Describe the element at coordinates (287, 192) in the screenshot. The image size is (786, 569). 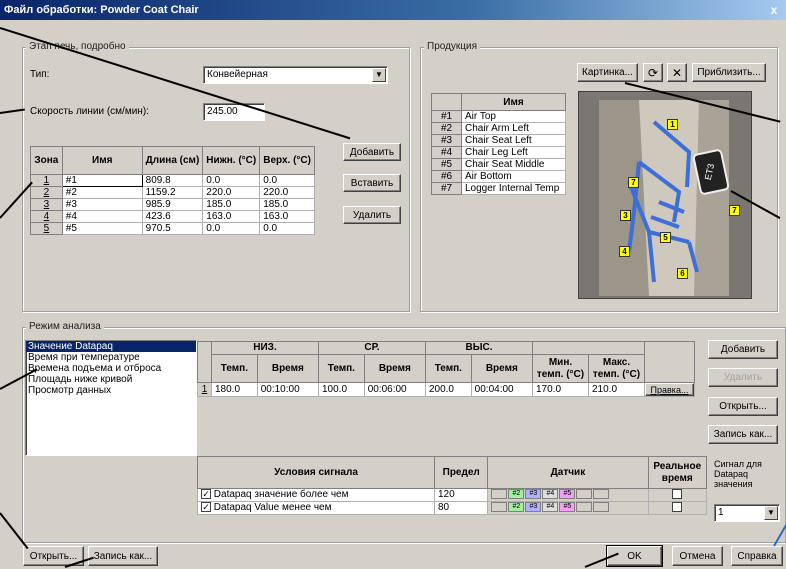
I see `zone-high: 220.0` at that location.